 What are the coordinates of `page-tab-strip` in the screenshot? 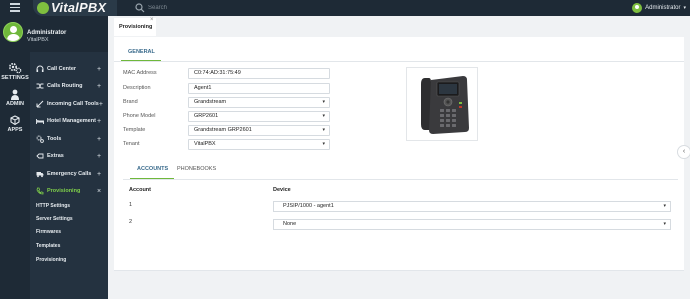 It's located at (399, 26).